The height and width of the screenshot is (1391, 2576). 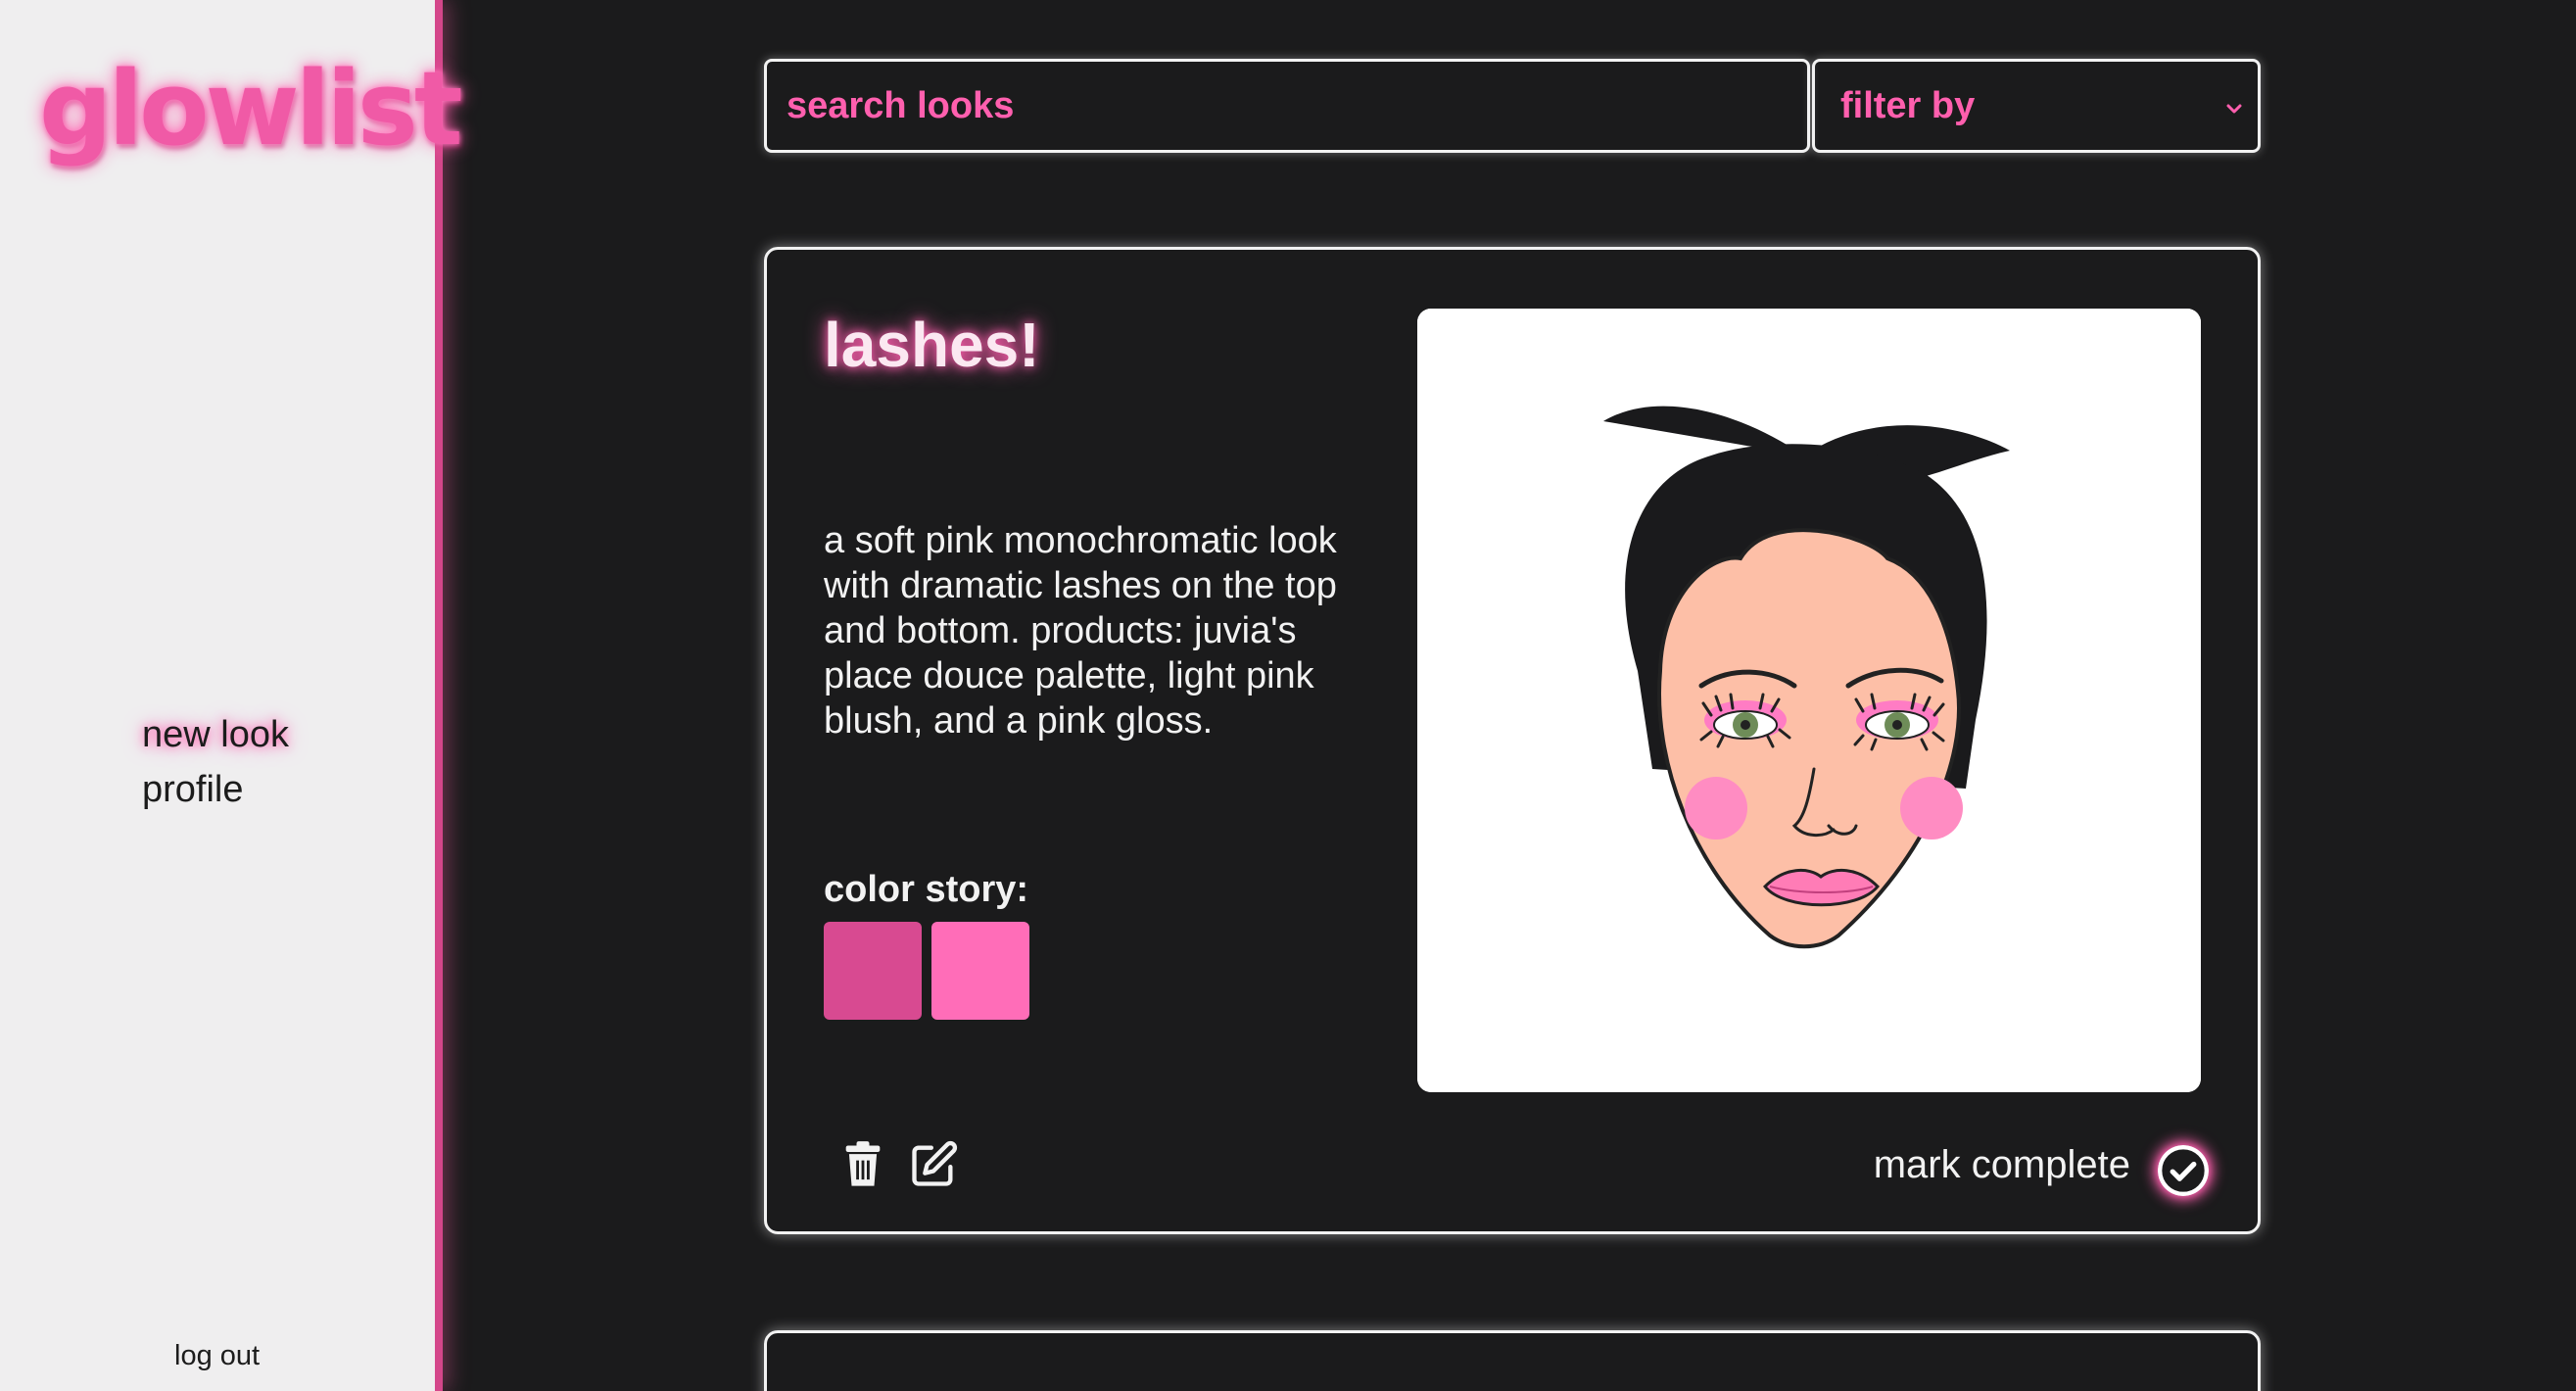 What do you see at coordinates (1908, 105) in the screenshot?
I see `filter-label: filter by` at bounding box center [1908, 105].